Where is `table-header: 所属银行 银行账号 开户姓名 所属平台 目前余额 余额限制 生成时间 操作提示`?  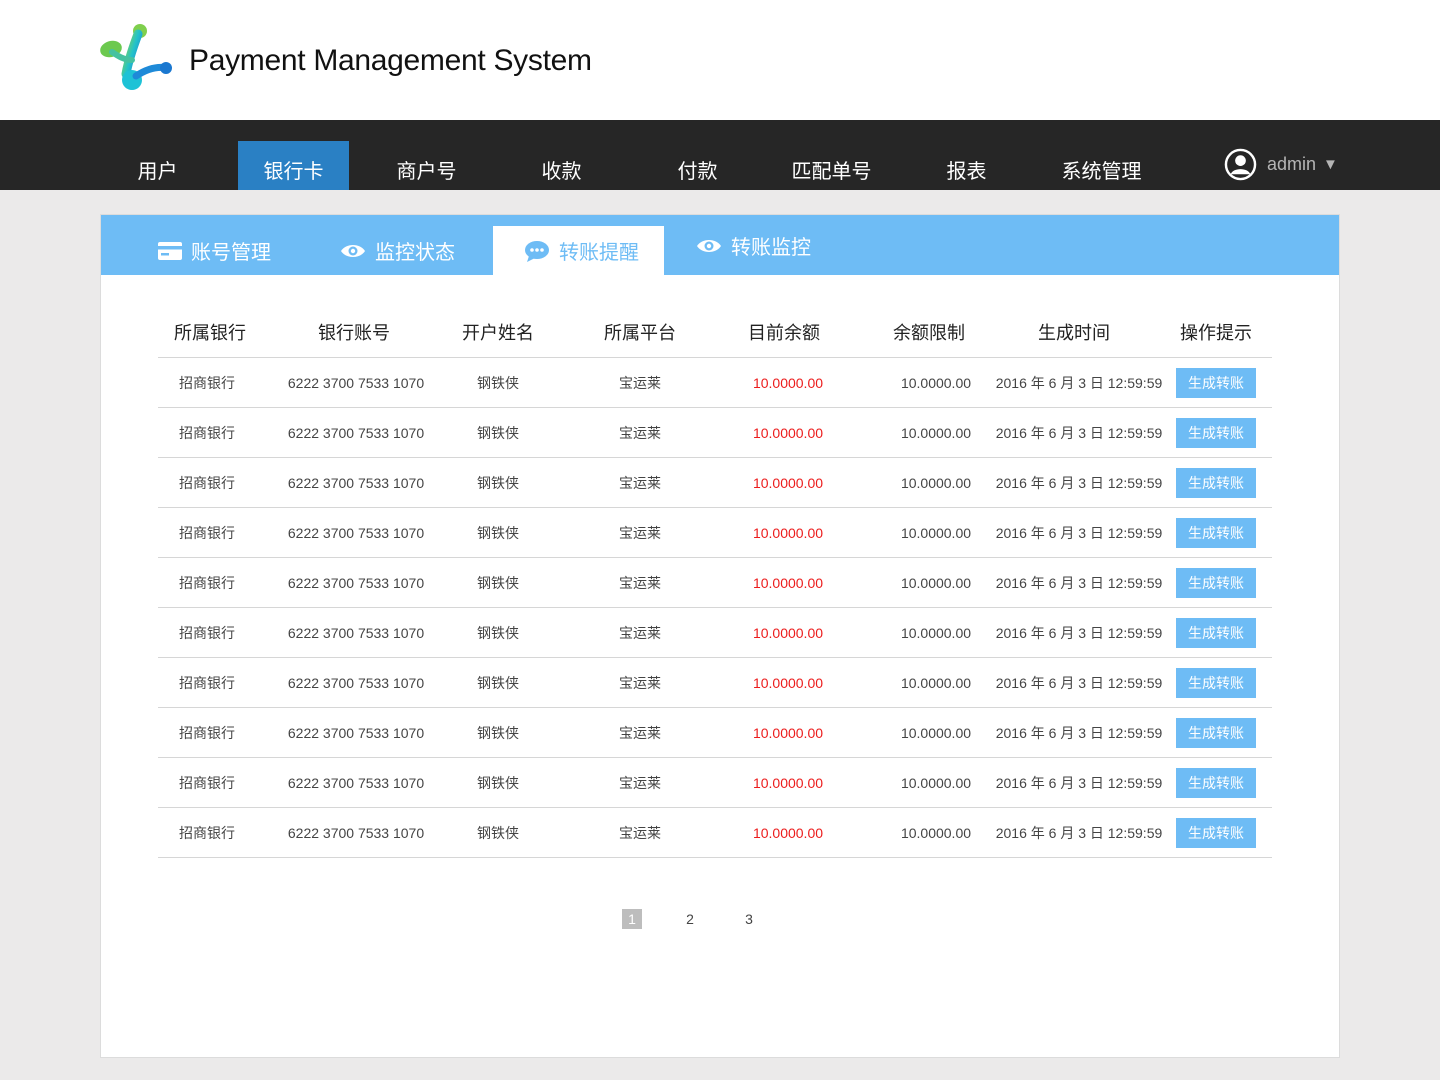
table-header: 所属银行 银行账号 开户姓名 所属平台 目前余额 余额限制 生成时间 操作提示 is located at coordinates (715, 331).